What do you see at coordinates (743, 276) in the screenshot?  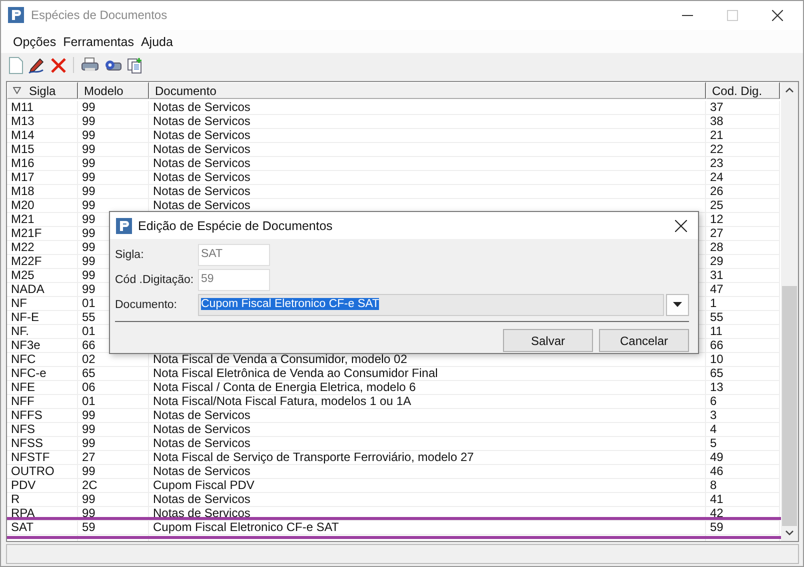 I see `table-cell: 31` at bounding box center [743, 276].